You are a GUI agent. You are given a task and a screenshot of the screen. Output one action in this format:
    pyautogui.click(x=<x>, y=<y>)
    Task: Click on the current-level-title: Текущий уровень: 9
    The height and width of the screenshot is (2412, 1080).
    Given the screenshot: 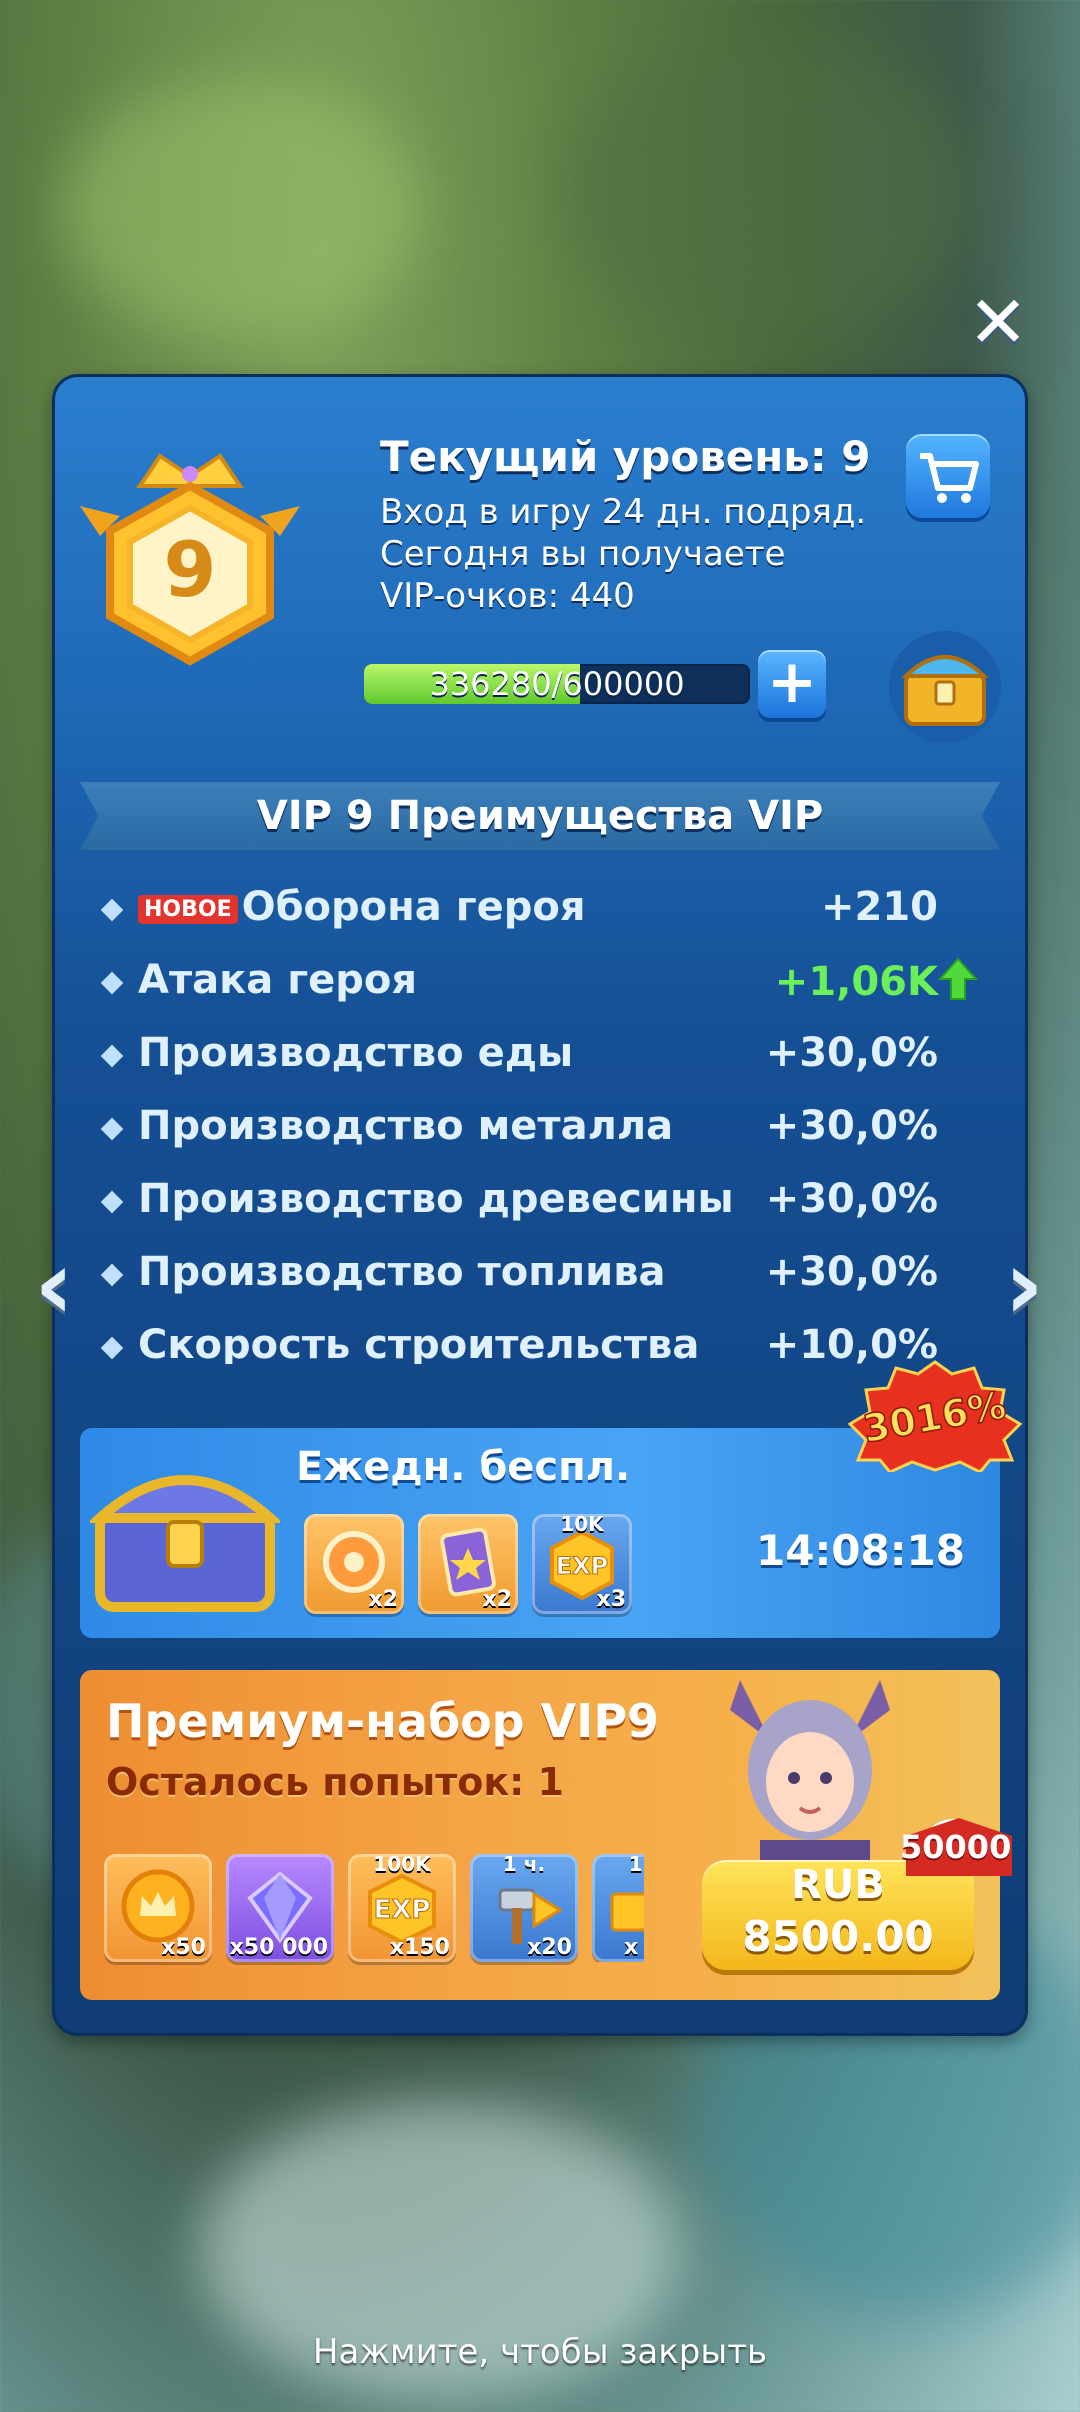 What is the action you would take?
    pyautogui.click(x=625, y=456)
    